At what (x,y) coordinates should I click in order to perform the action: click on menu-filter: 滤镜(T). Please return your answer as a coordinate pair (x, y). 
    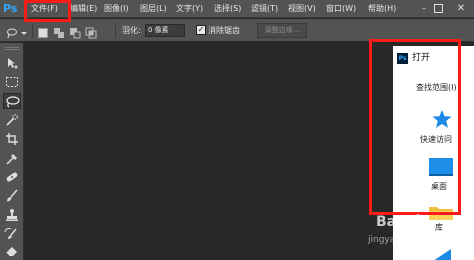
    Looking at the image, I should click on (264, 9).